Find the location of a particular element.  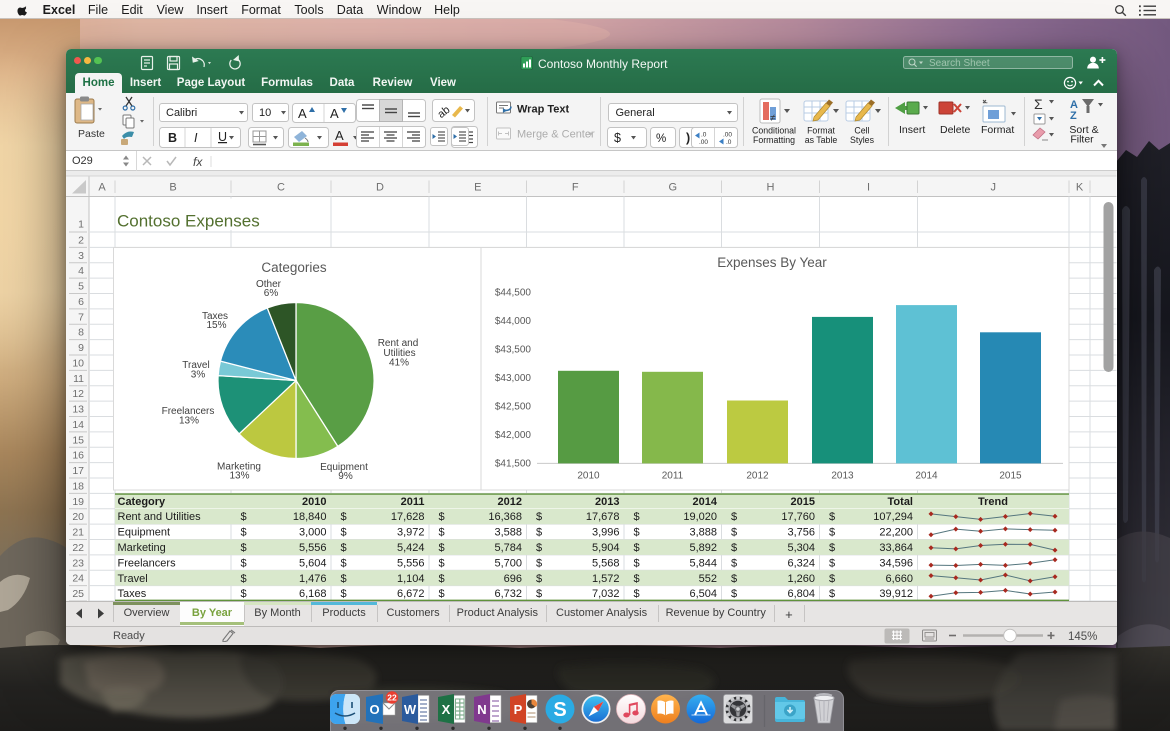

svg-text: 22 is located at coordinates (392, 698).